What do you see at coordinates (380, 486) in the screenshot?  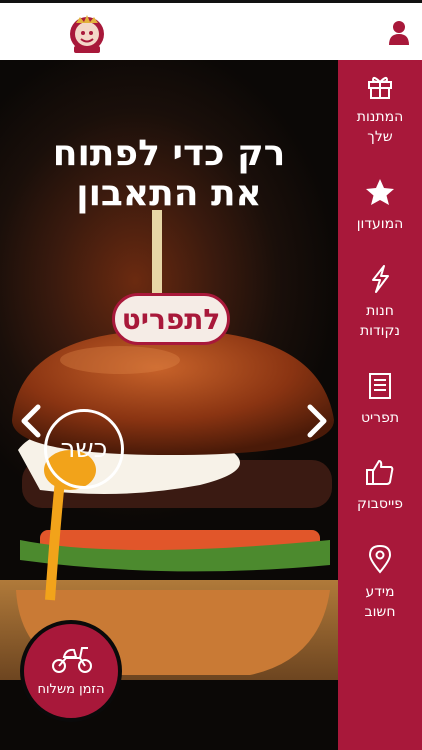 I see `sidebar-item-facebook: פייסבוק` at bounding box center [380, 486].